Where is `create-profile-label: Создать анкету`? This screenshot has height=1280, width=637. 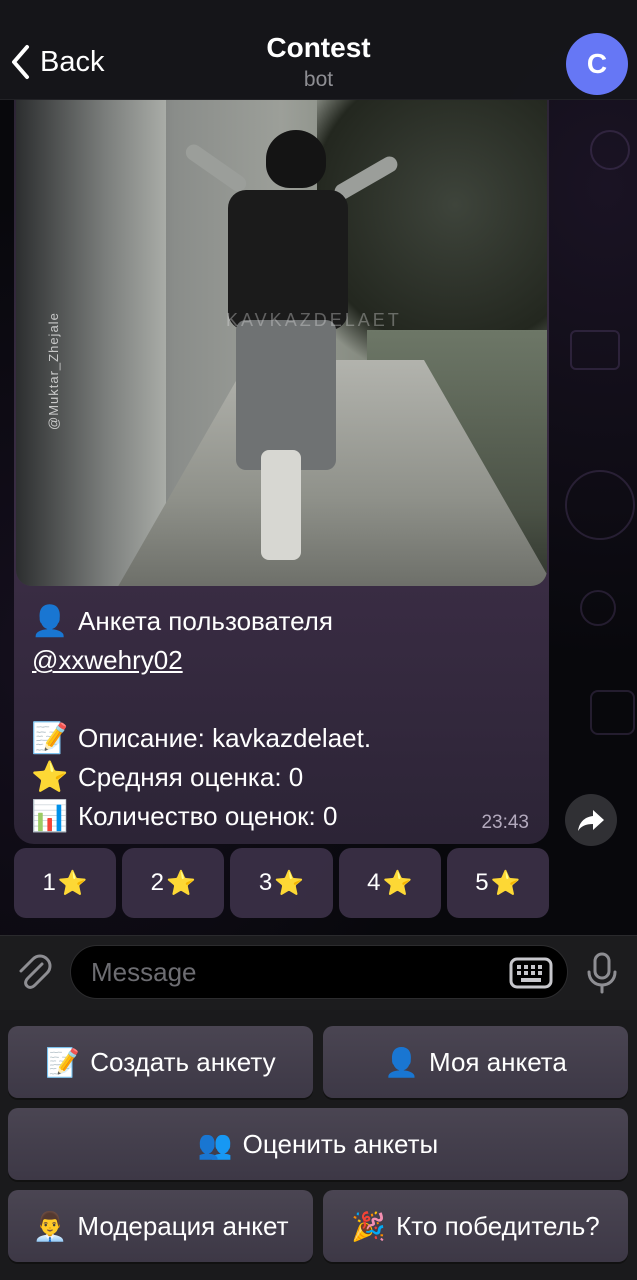 create-profile-label: Создать анкету is located at coordinates (183, 1061).